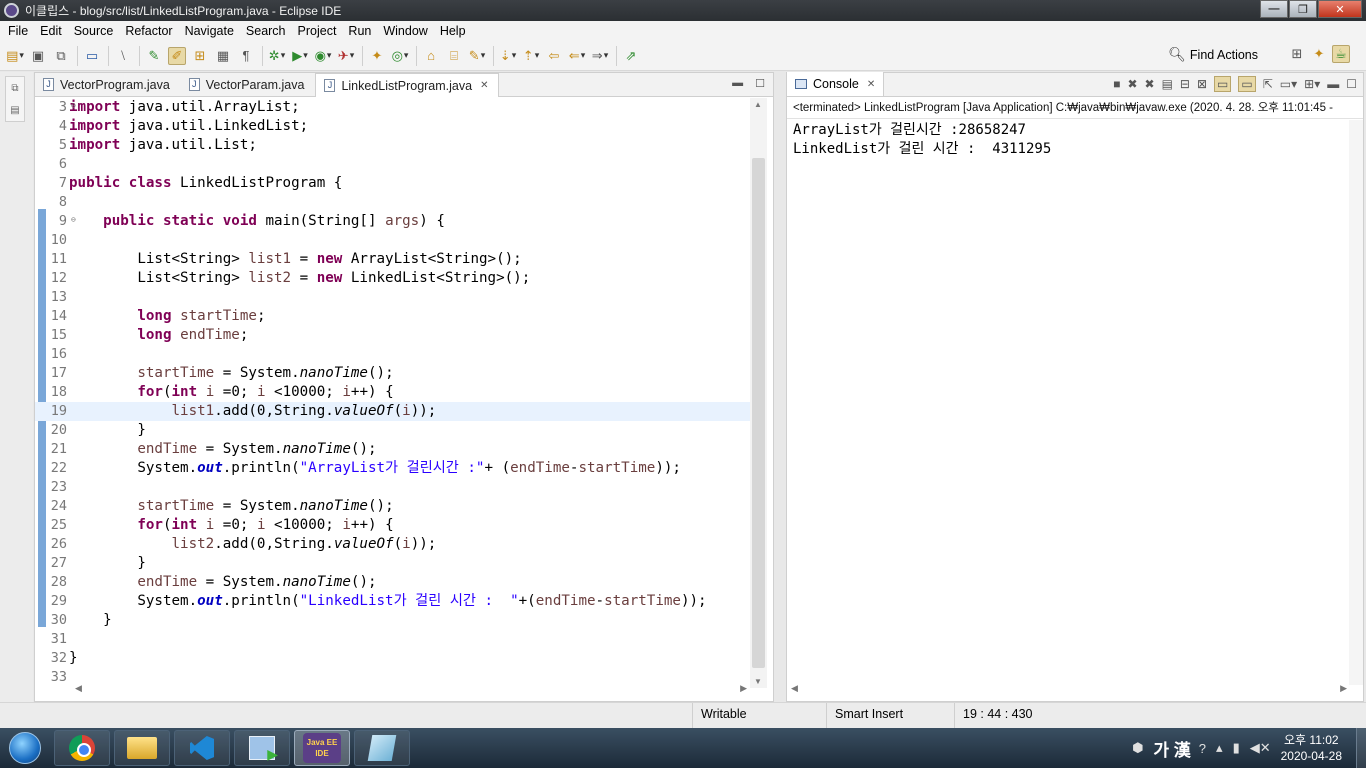  What do you see at coordinates (317, 31) in the screenshot?
I see `menu-project: Project` at bounding box center [317, 31].